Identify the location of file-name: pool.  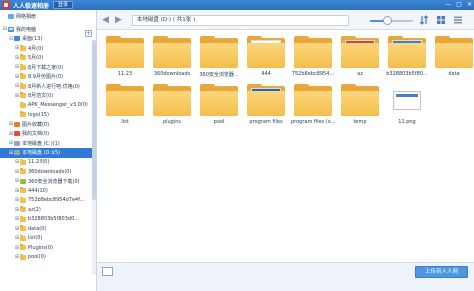
(219, 122).